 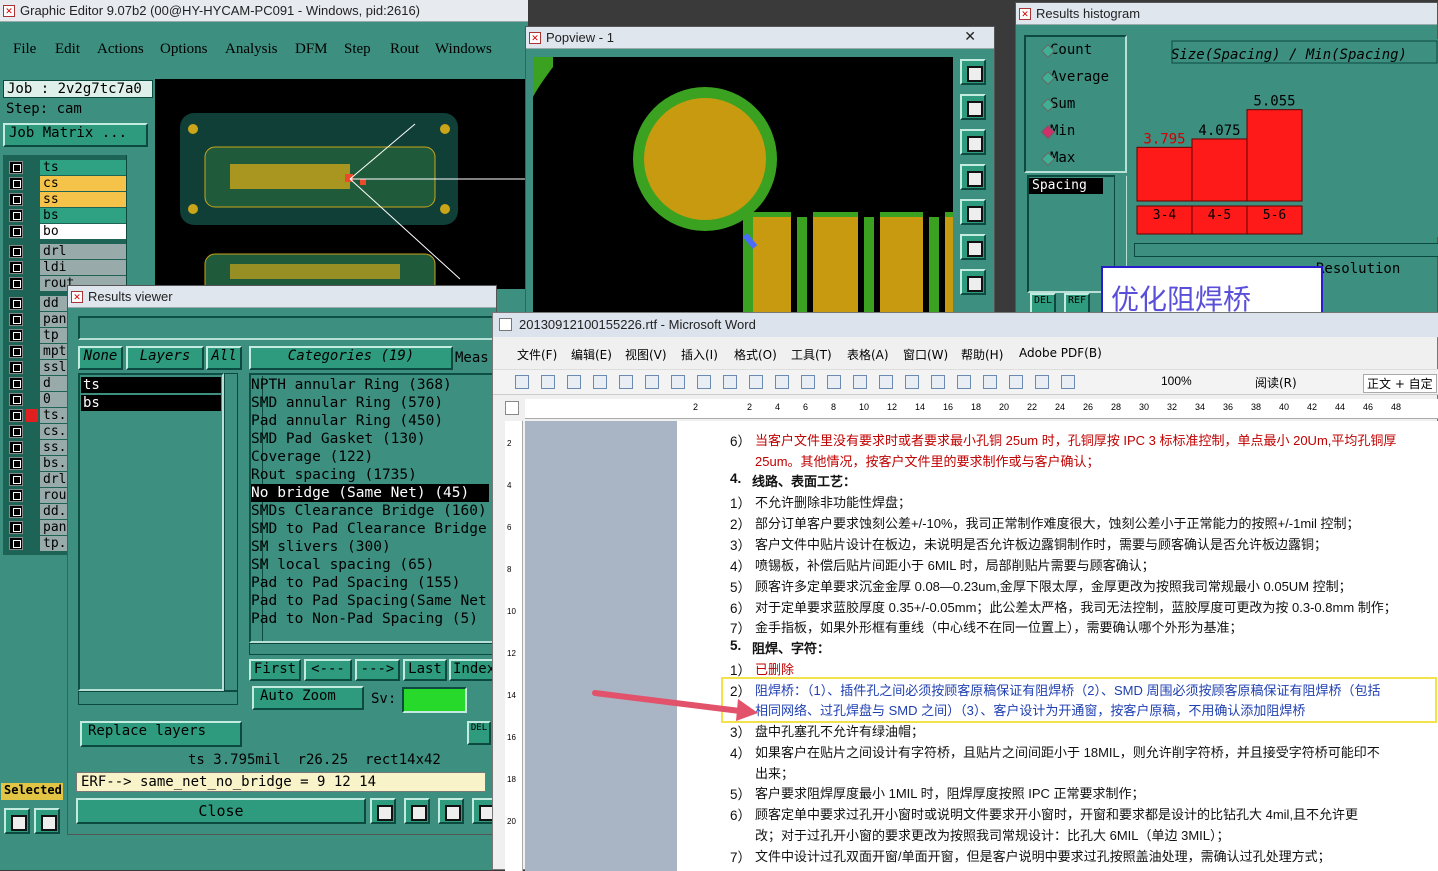 I want to click on option-average: Average, so click(x=1079, y=77).